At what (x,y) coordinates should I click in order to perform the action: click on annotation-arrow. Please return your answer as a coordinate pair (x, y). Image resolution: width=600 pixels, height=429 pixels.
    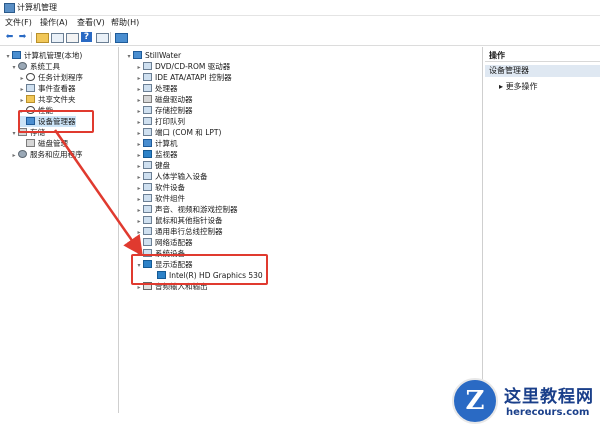
    Looking at the image, I should click on (98, 193).